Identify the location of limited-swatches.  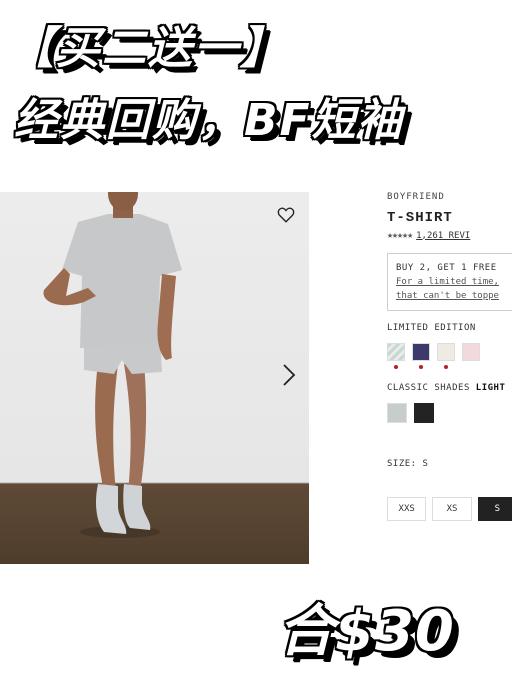
(449, 356).